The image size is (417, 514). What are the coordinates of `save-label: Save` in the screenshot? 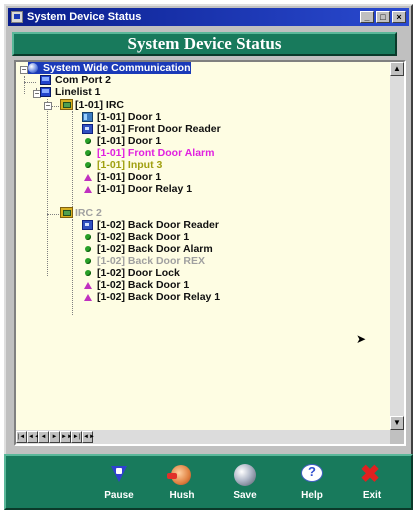 It's located at (245, 495).